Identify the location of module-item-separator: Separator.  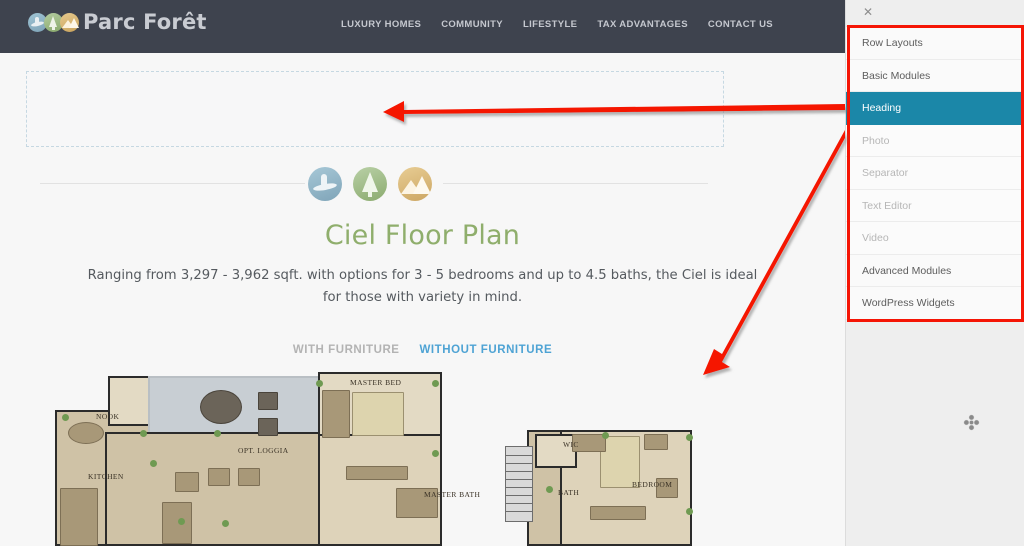
(935, 173).